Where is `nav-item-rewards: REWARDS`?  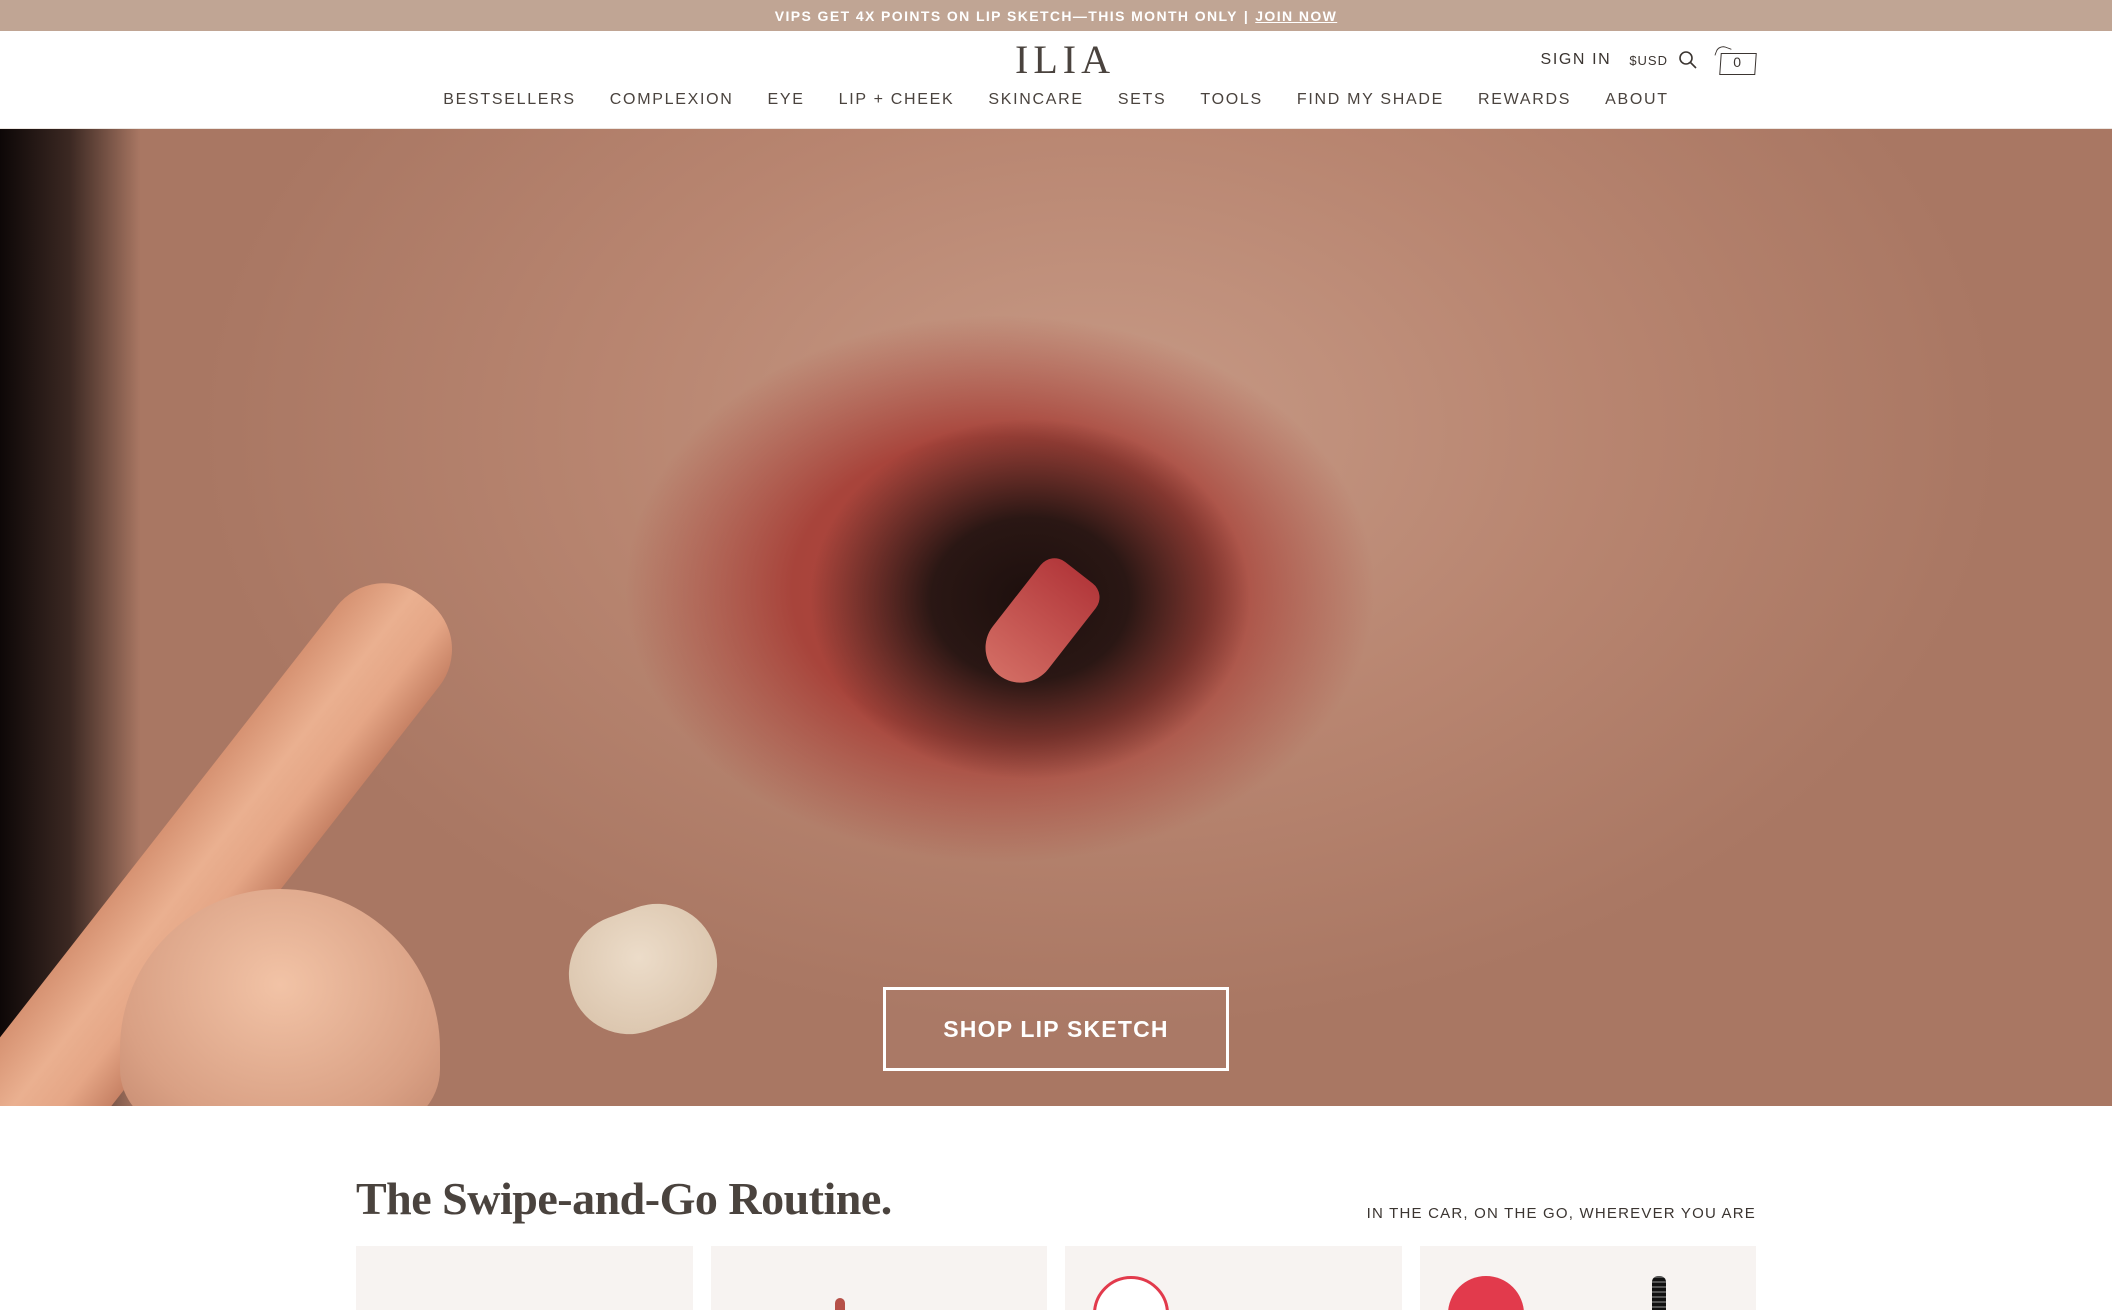
nav-item-rewards: REWARDS is located at coordinates (1524, 100).